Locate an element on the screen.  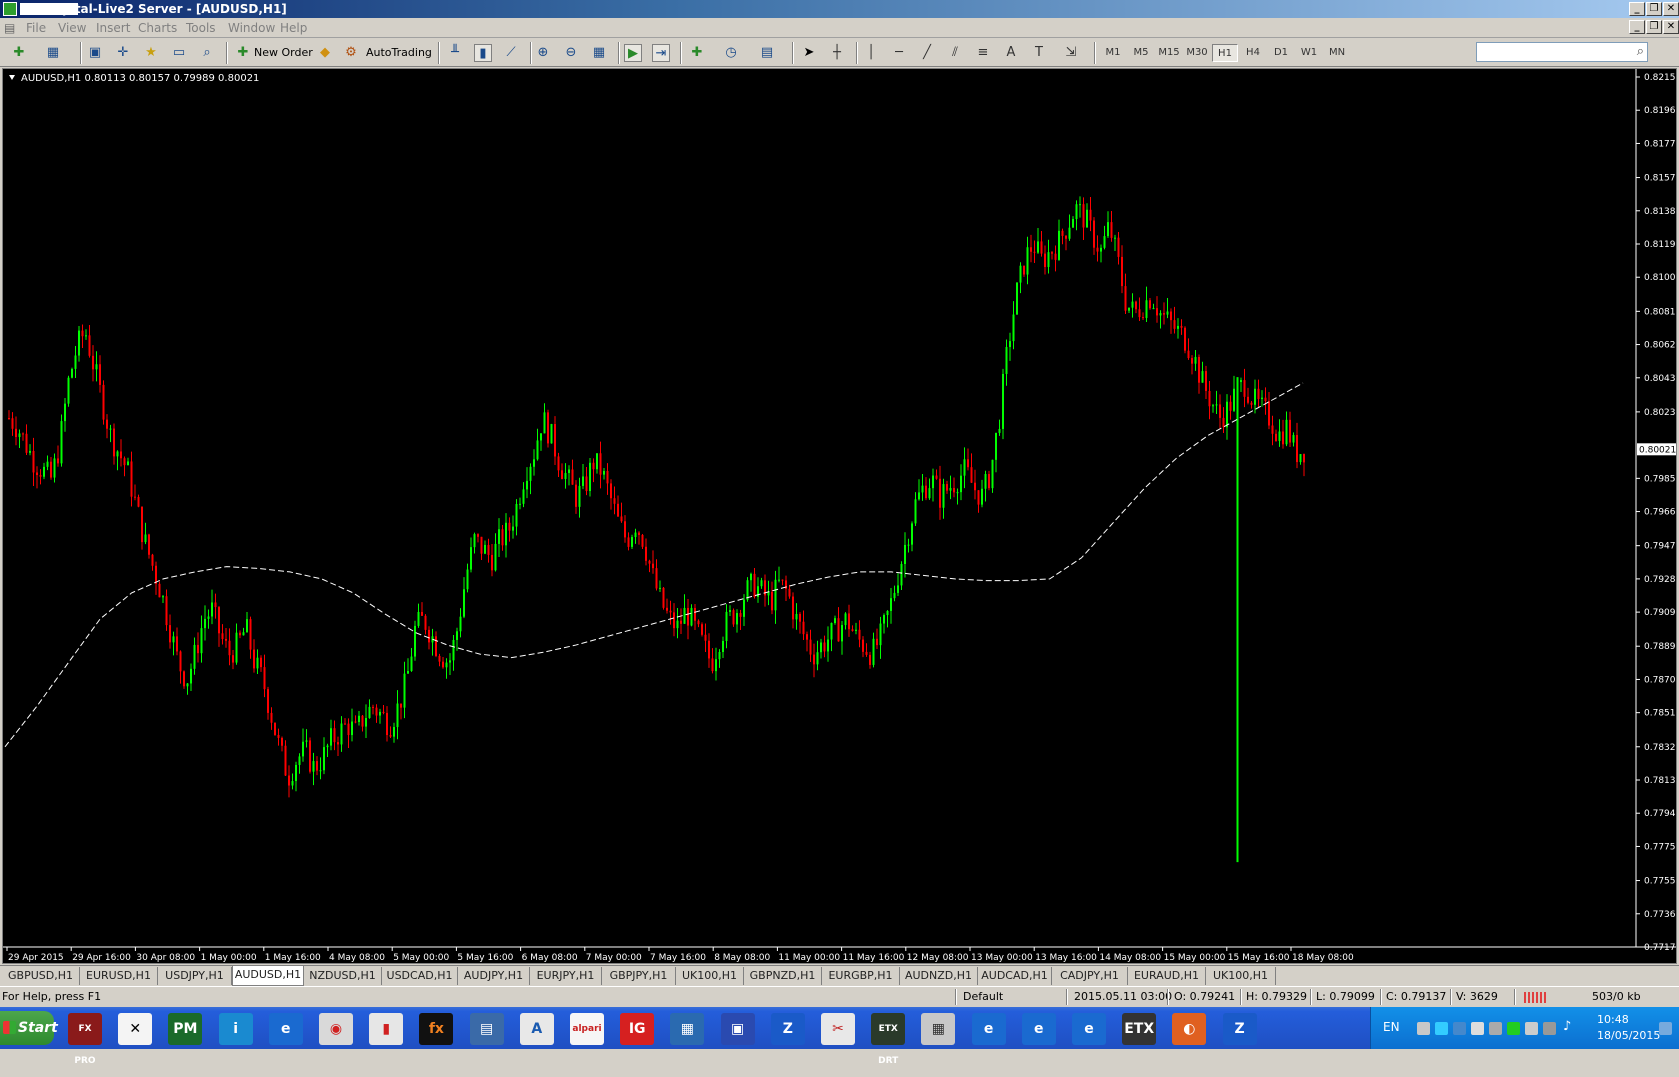
terminal-icon: ▭ is located at coordinates (179, 53).